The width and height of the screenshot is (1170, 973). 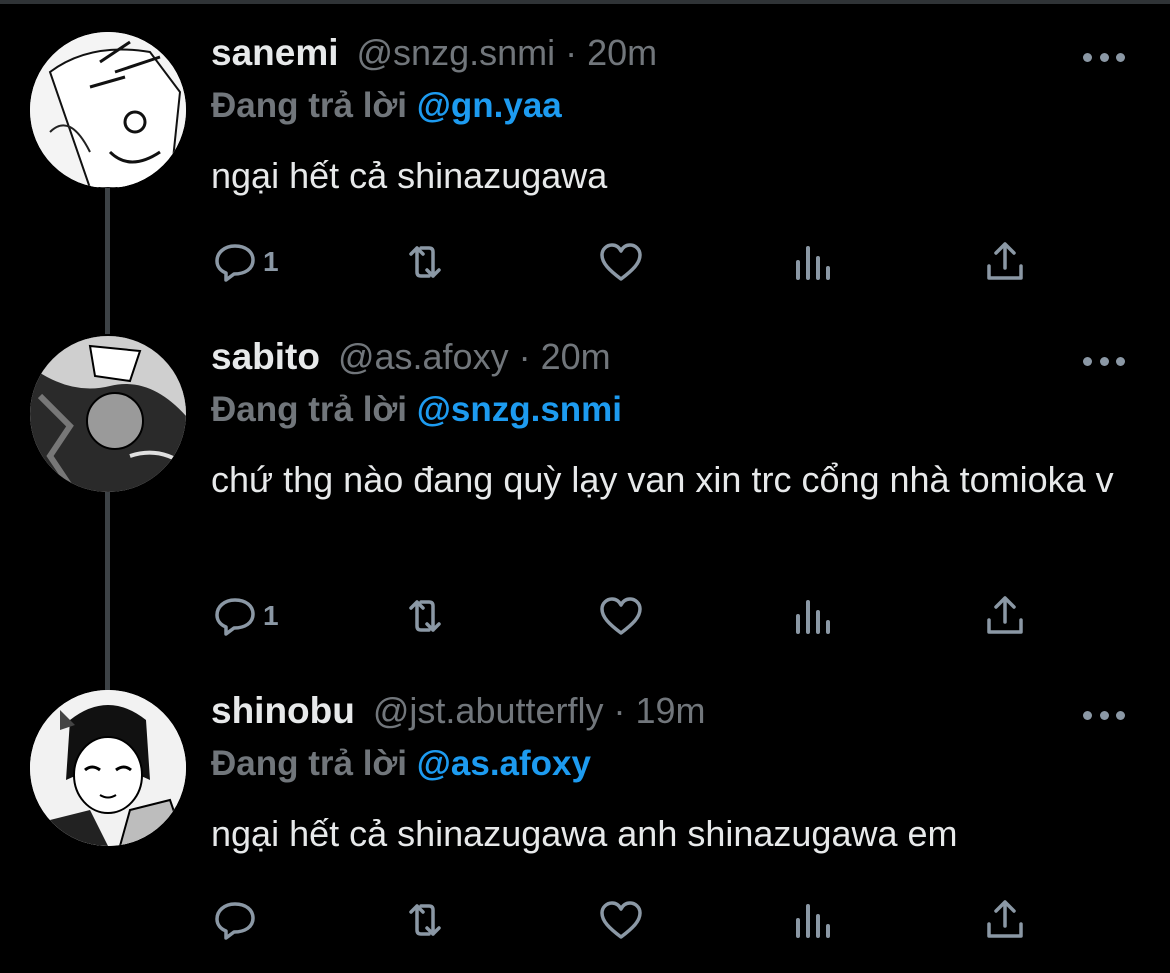 What do you see at coordinates (489, 105) in the screenshot?
I see `reply-mention-link: @gn.yaa` at bounding box center [489, 105].